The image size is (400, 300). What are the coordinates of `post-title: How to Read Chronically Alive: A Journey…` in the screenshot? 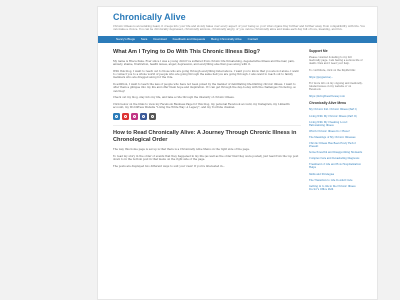 It's located at (207, 137).